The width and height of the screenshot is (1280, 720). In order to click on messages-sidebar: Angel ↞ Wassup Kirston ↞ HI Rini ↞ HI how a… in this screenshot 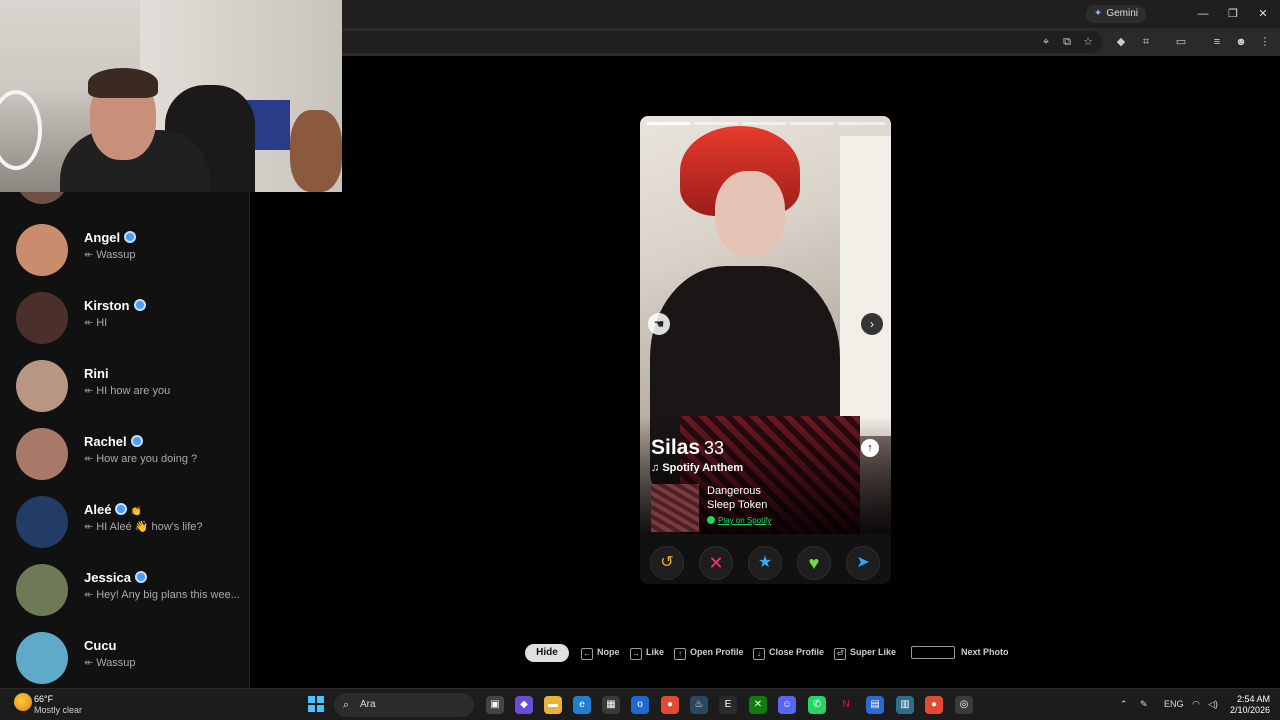, I will do `click(125, 440)`.